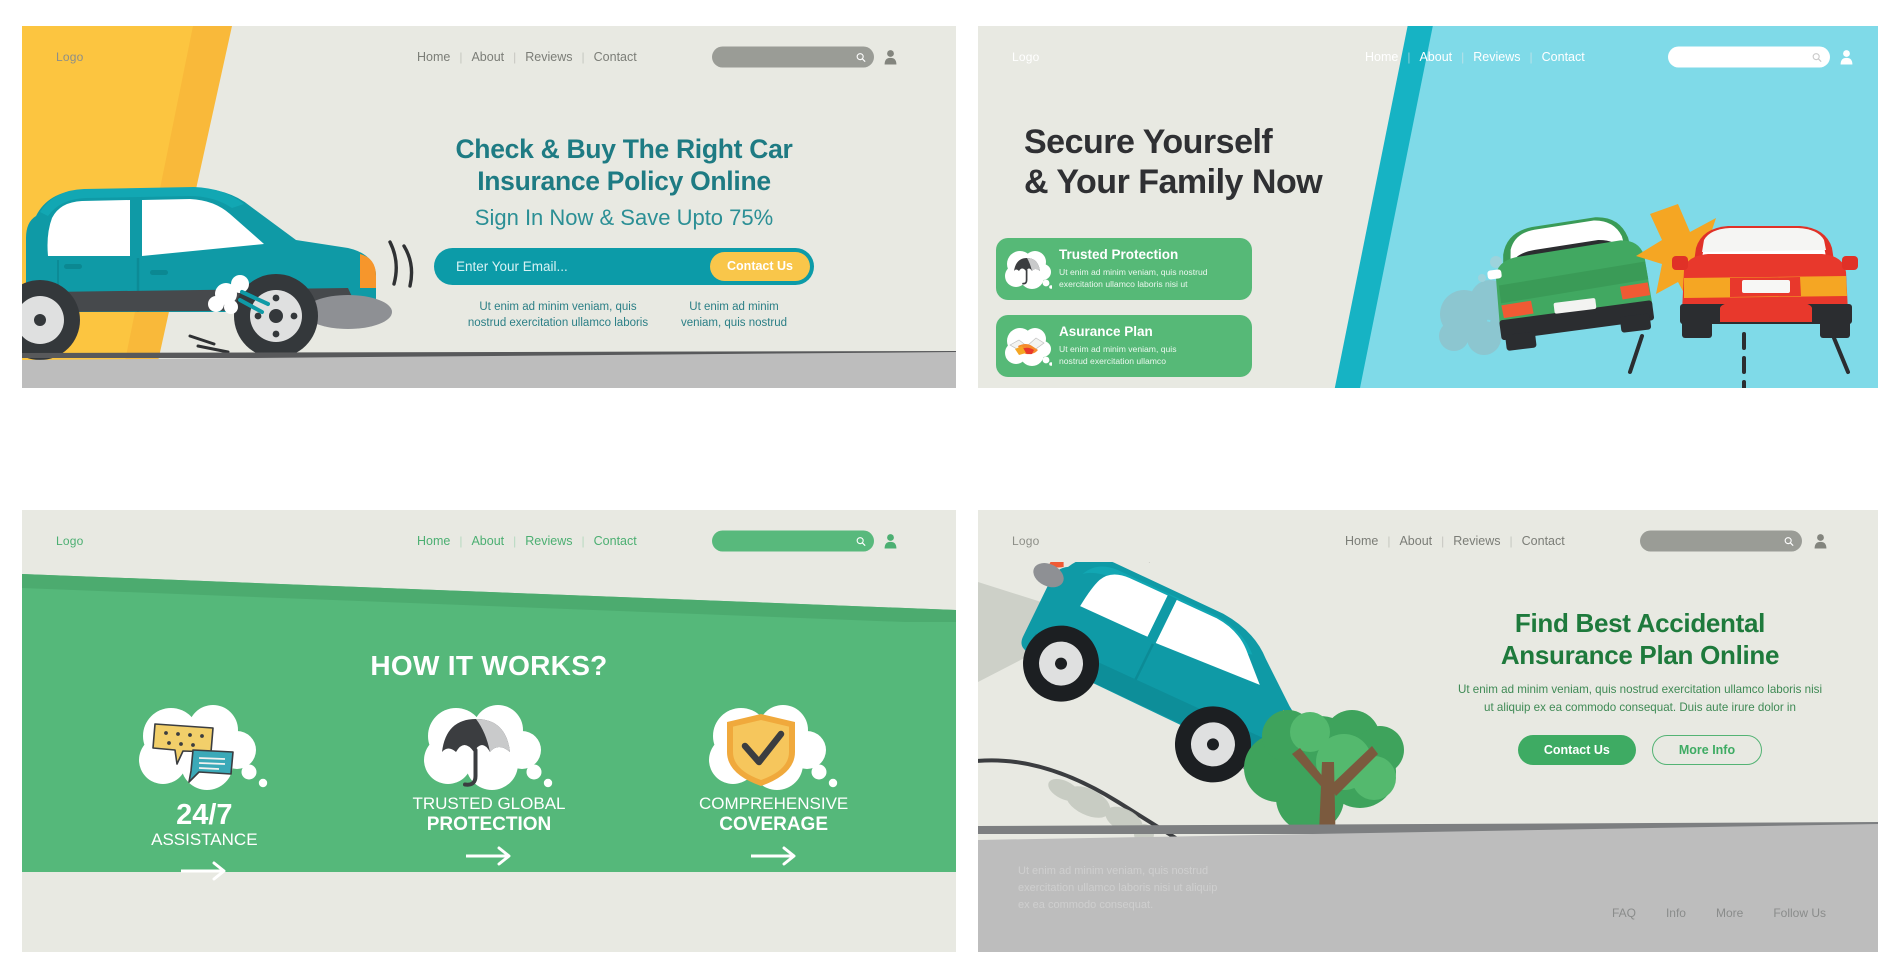 This screenshot has width=1899, height=980. What do you see at coordinates (1707, 750) in the screenshot?
I see `more-info-button: More Info` at bounding box center [1707, 750].